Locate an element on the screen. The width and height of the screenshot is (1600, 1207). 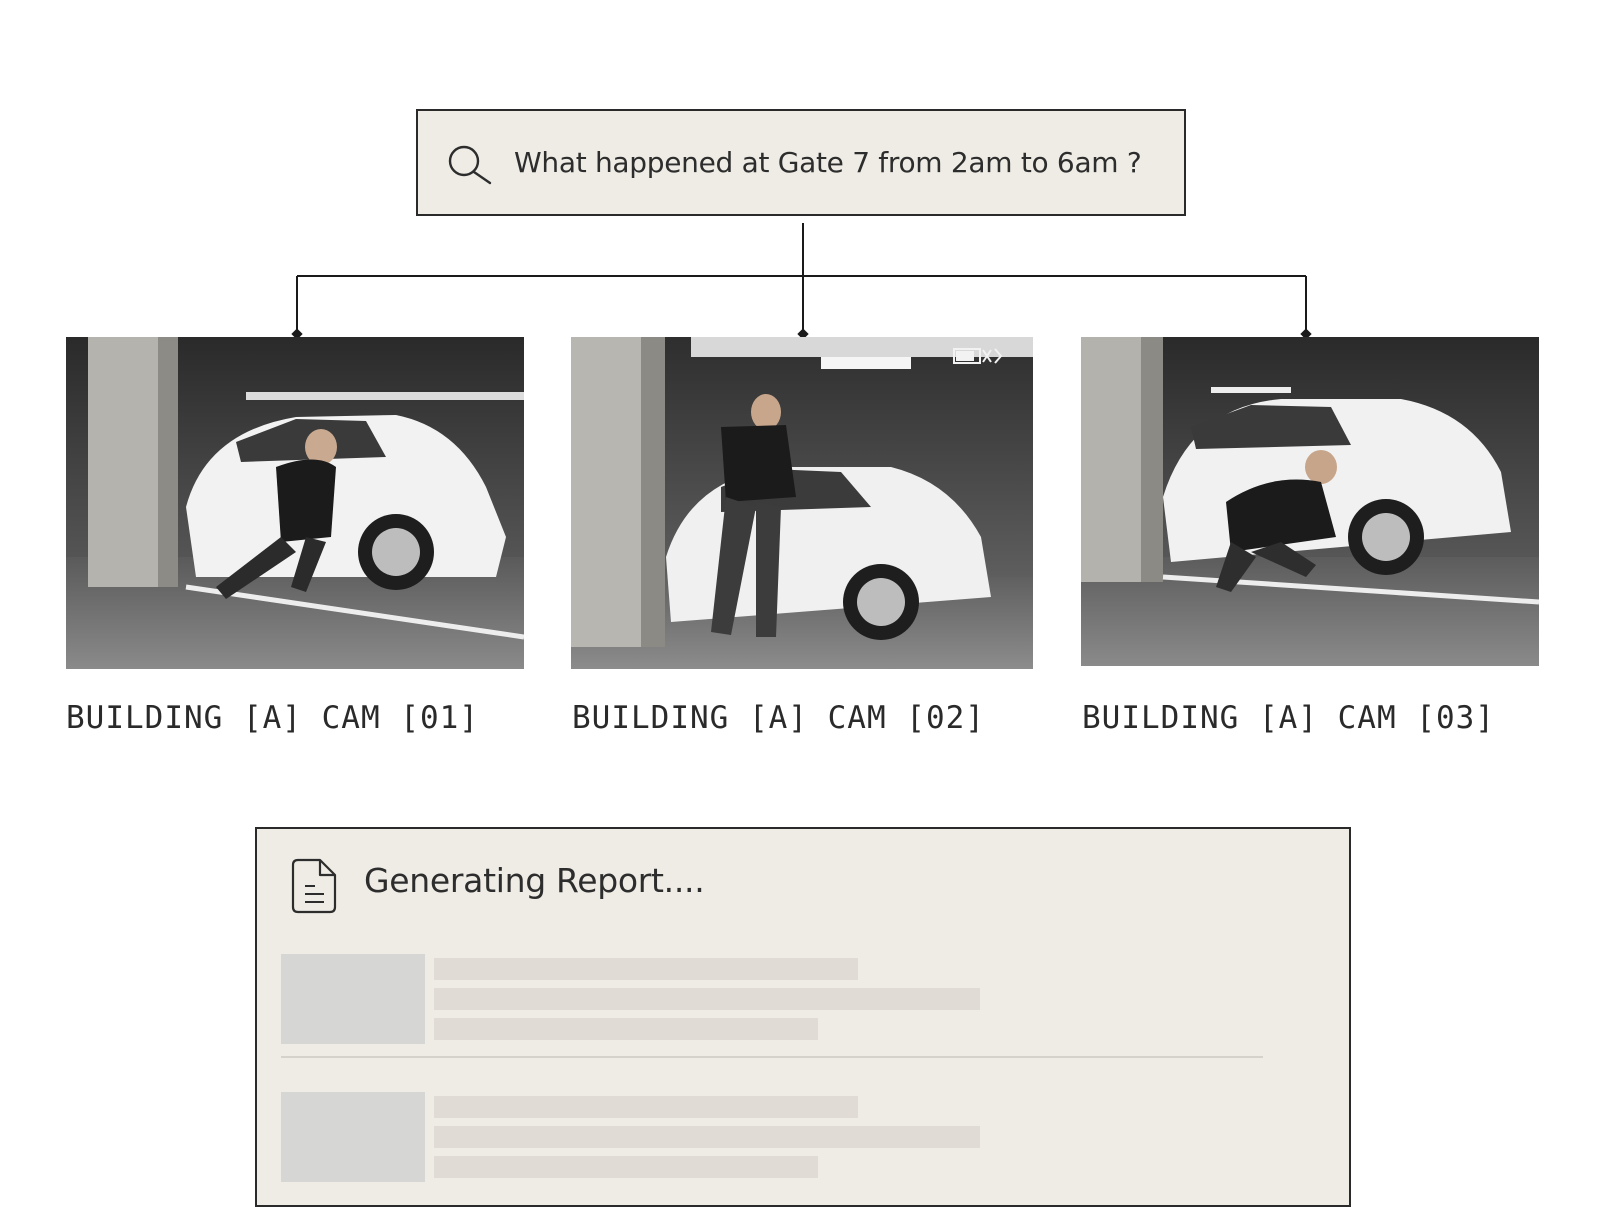
document-icon is located at coordinates (314, 886).